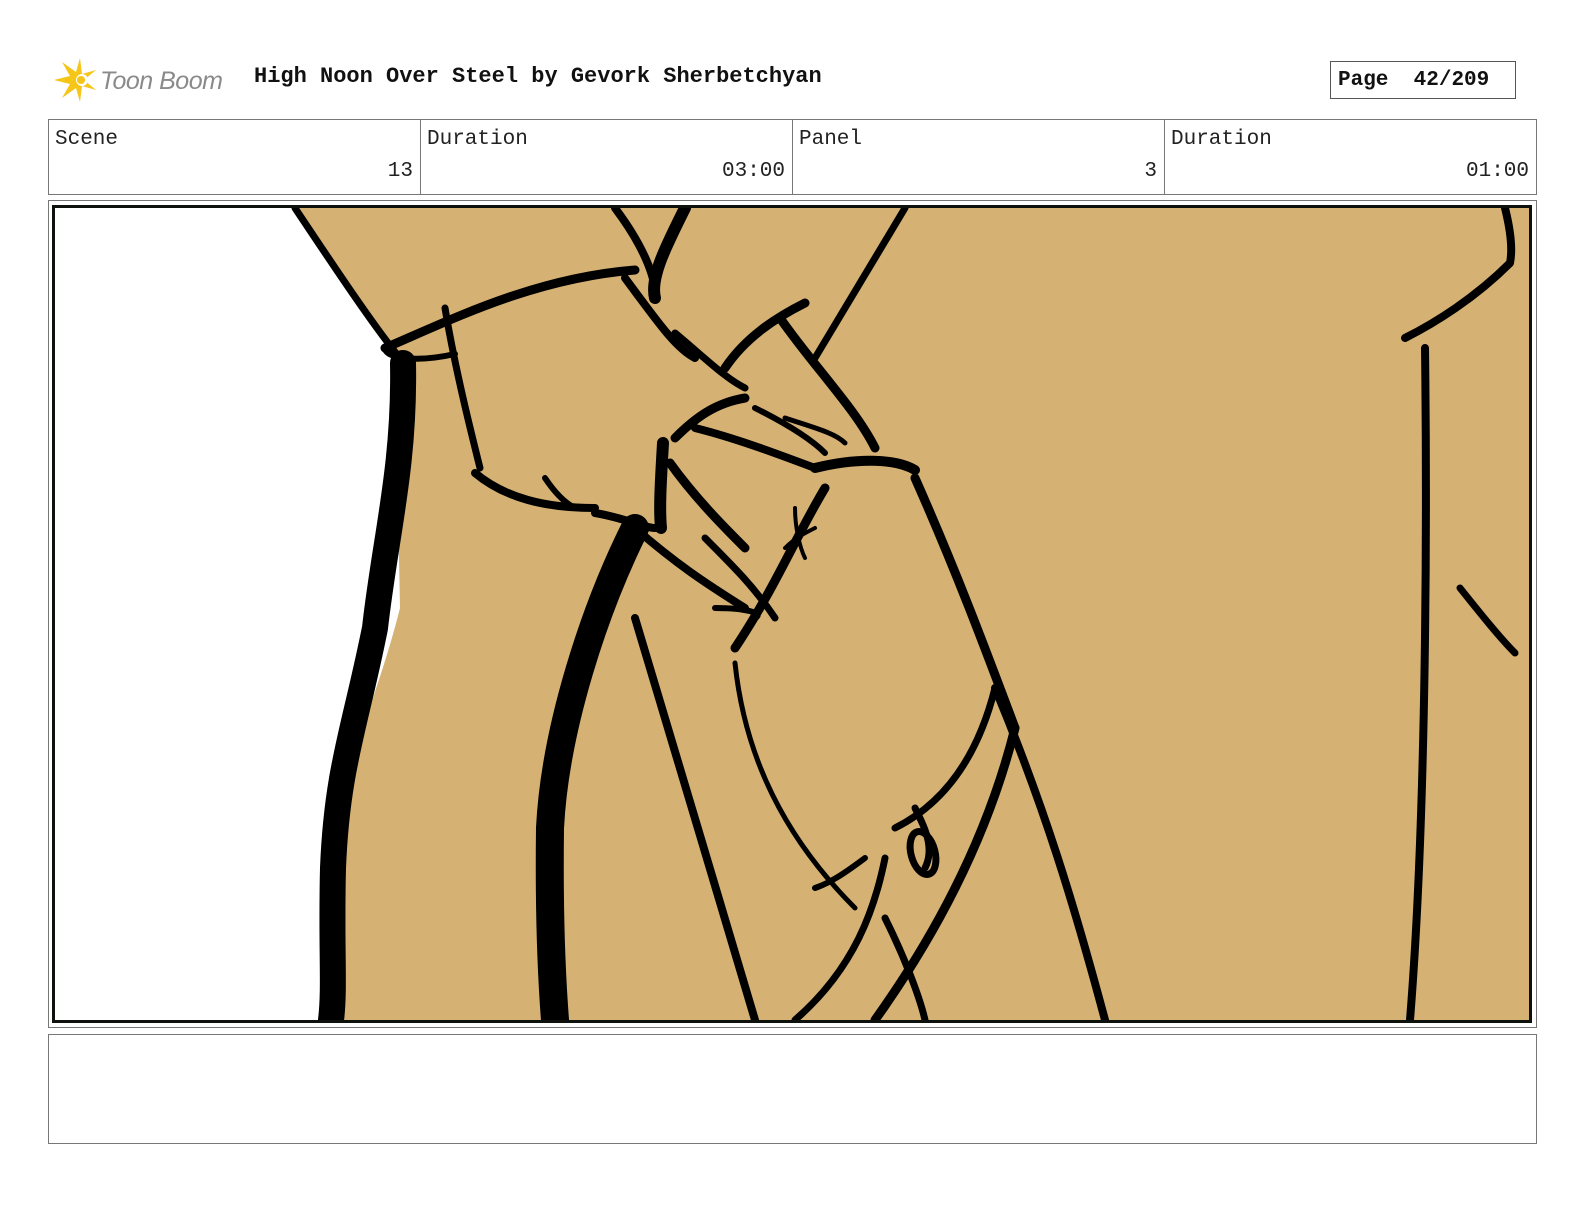  I want to click on background-white, so click(227, 614).